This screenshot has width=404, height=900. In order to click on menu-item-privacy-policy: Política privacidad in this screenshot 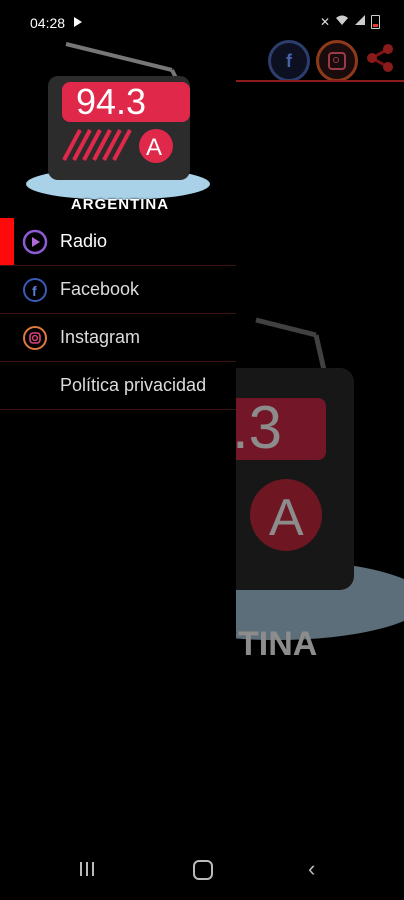, I will do `click(118, 386)`.